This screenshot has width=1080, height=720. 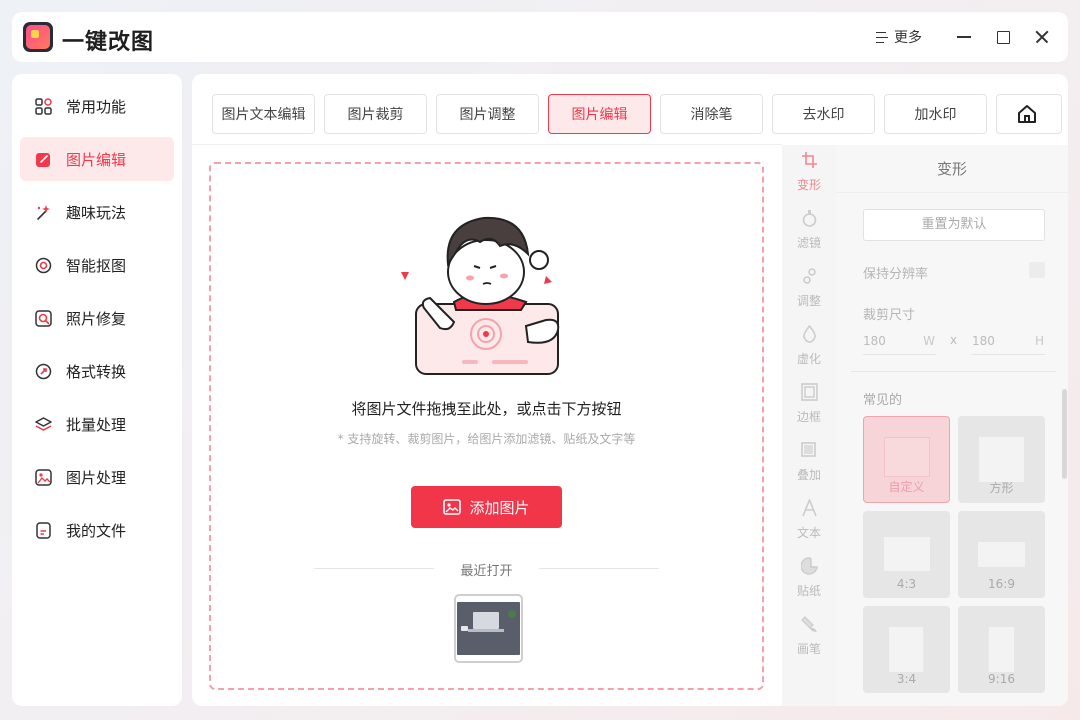 I want to click on ratio-square: 方形, so click(x=1001, y=459).